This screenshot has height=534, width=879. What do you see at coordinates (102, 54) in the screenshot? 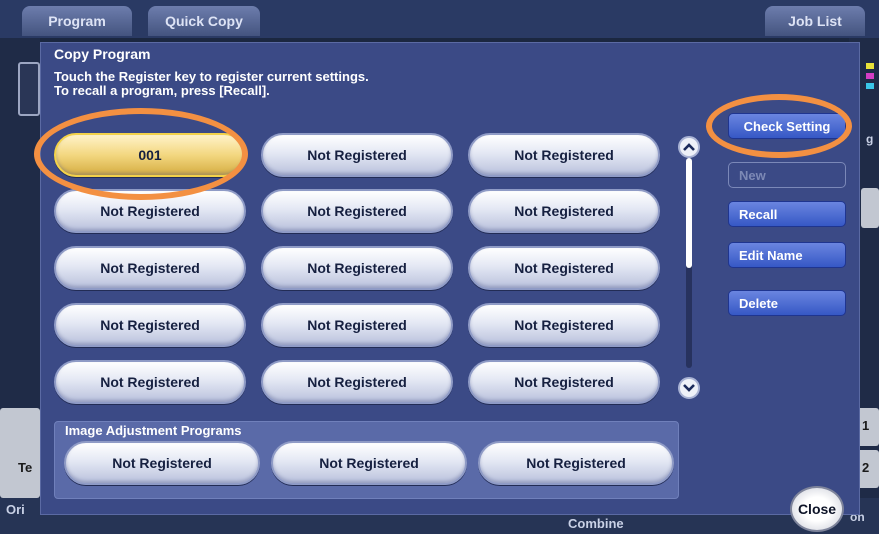
I see `dialog-title: Copy Program` at bounding box center [102, 54].